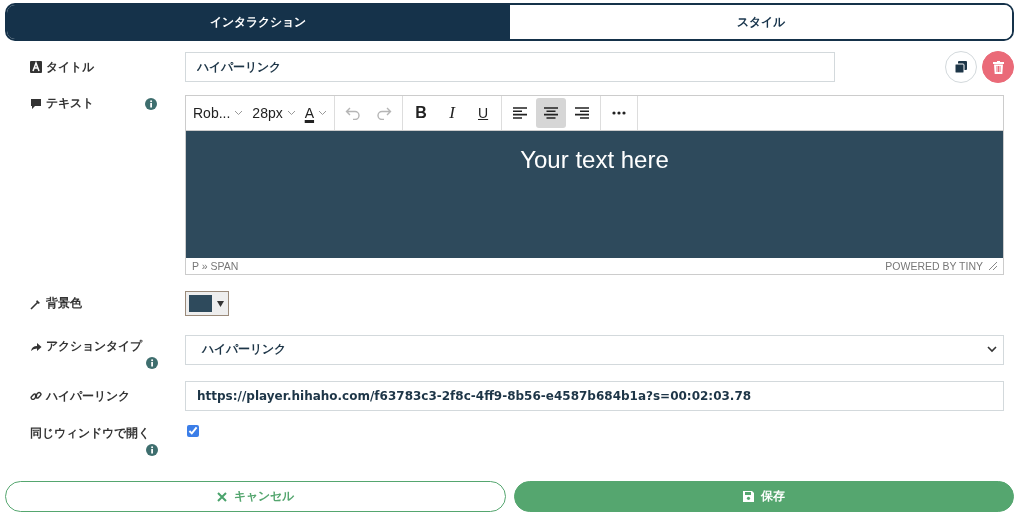 This screenshot has width=1024, height=522. I want to click on delete-button, so click(998, 67).